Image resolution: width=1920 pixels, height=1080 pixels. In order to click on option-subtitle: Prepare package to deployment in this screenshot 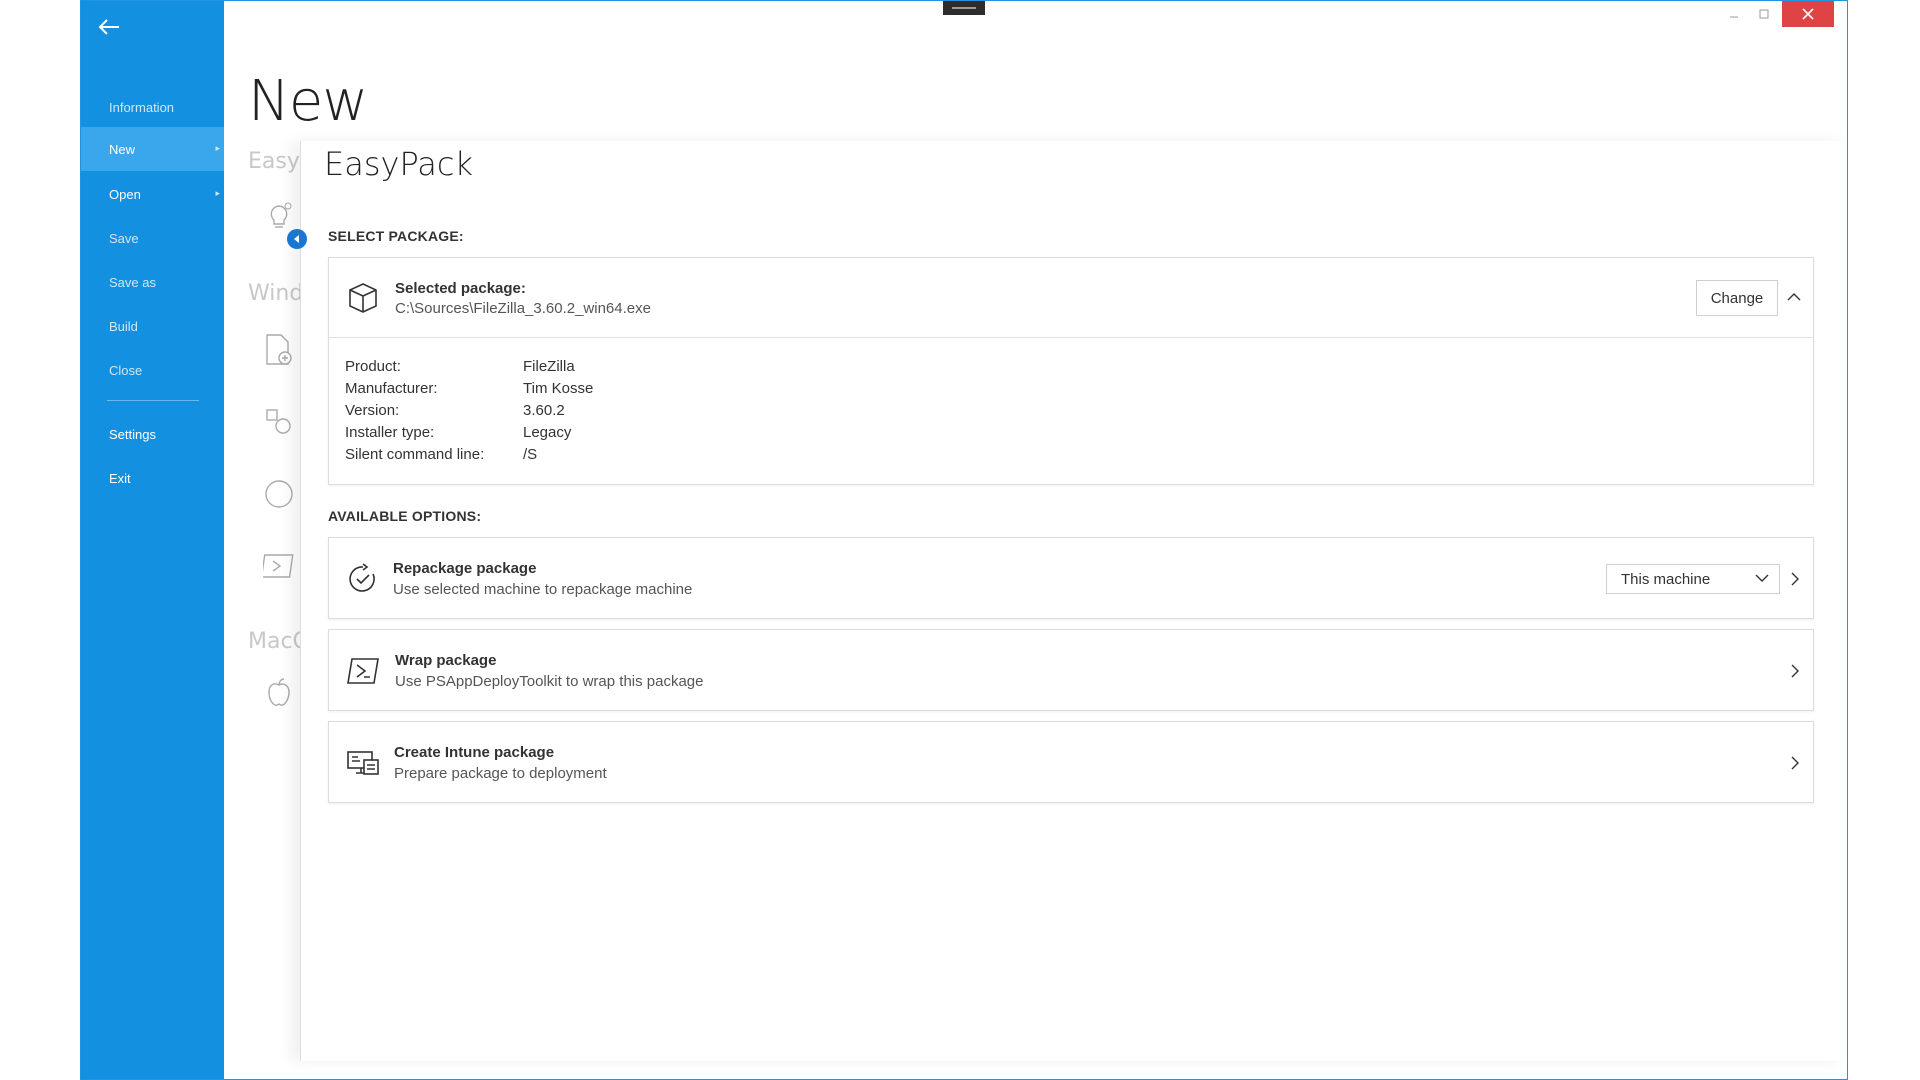, I will do `click(500, 773)`.